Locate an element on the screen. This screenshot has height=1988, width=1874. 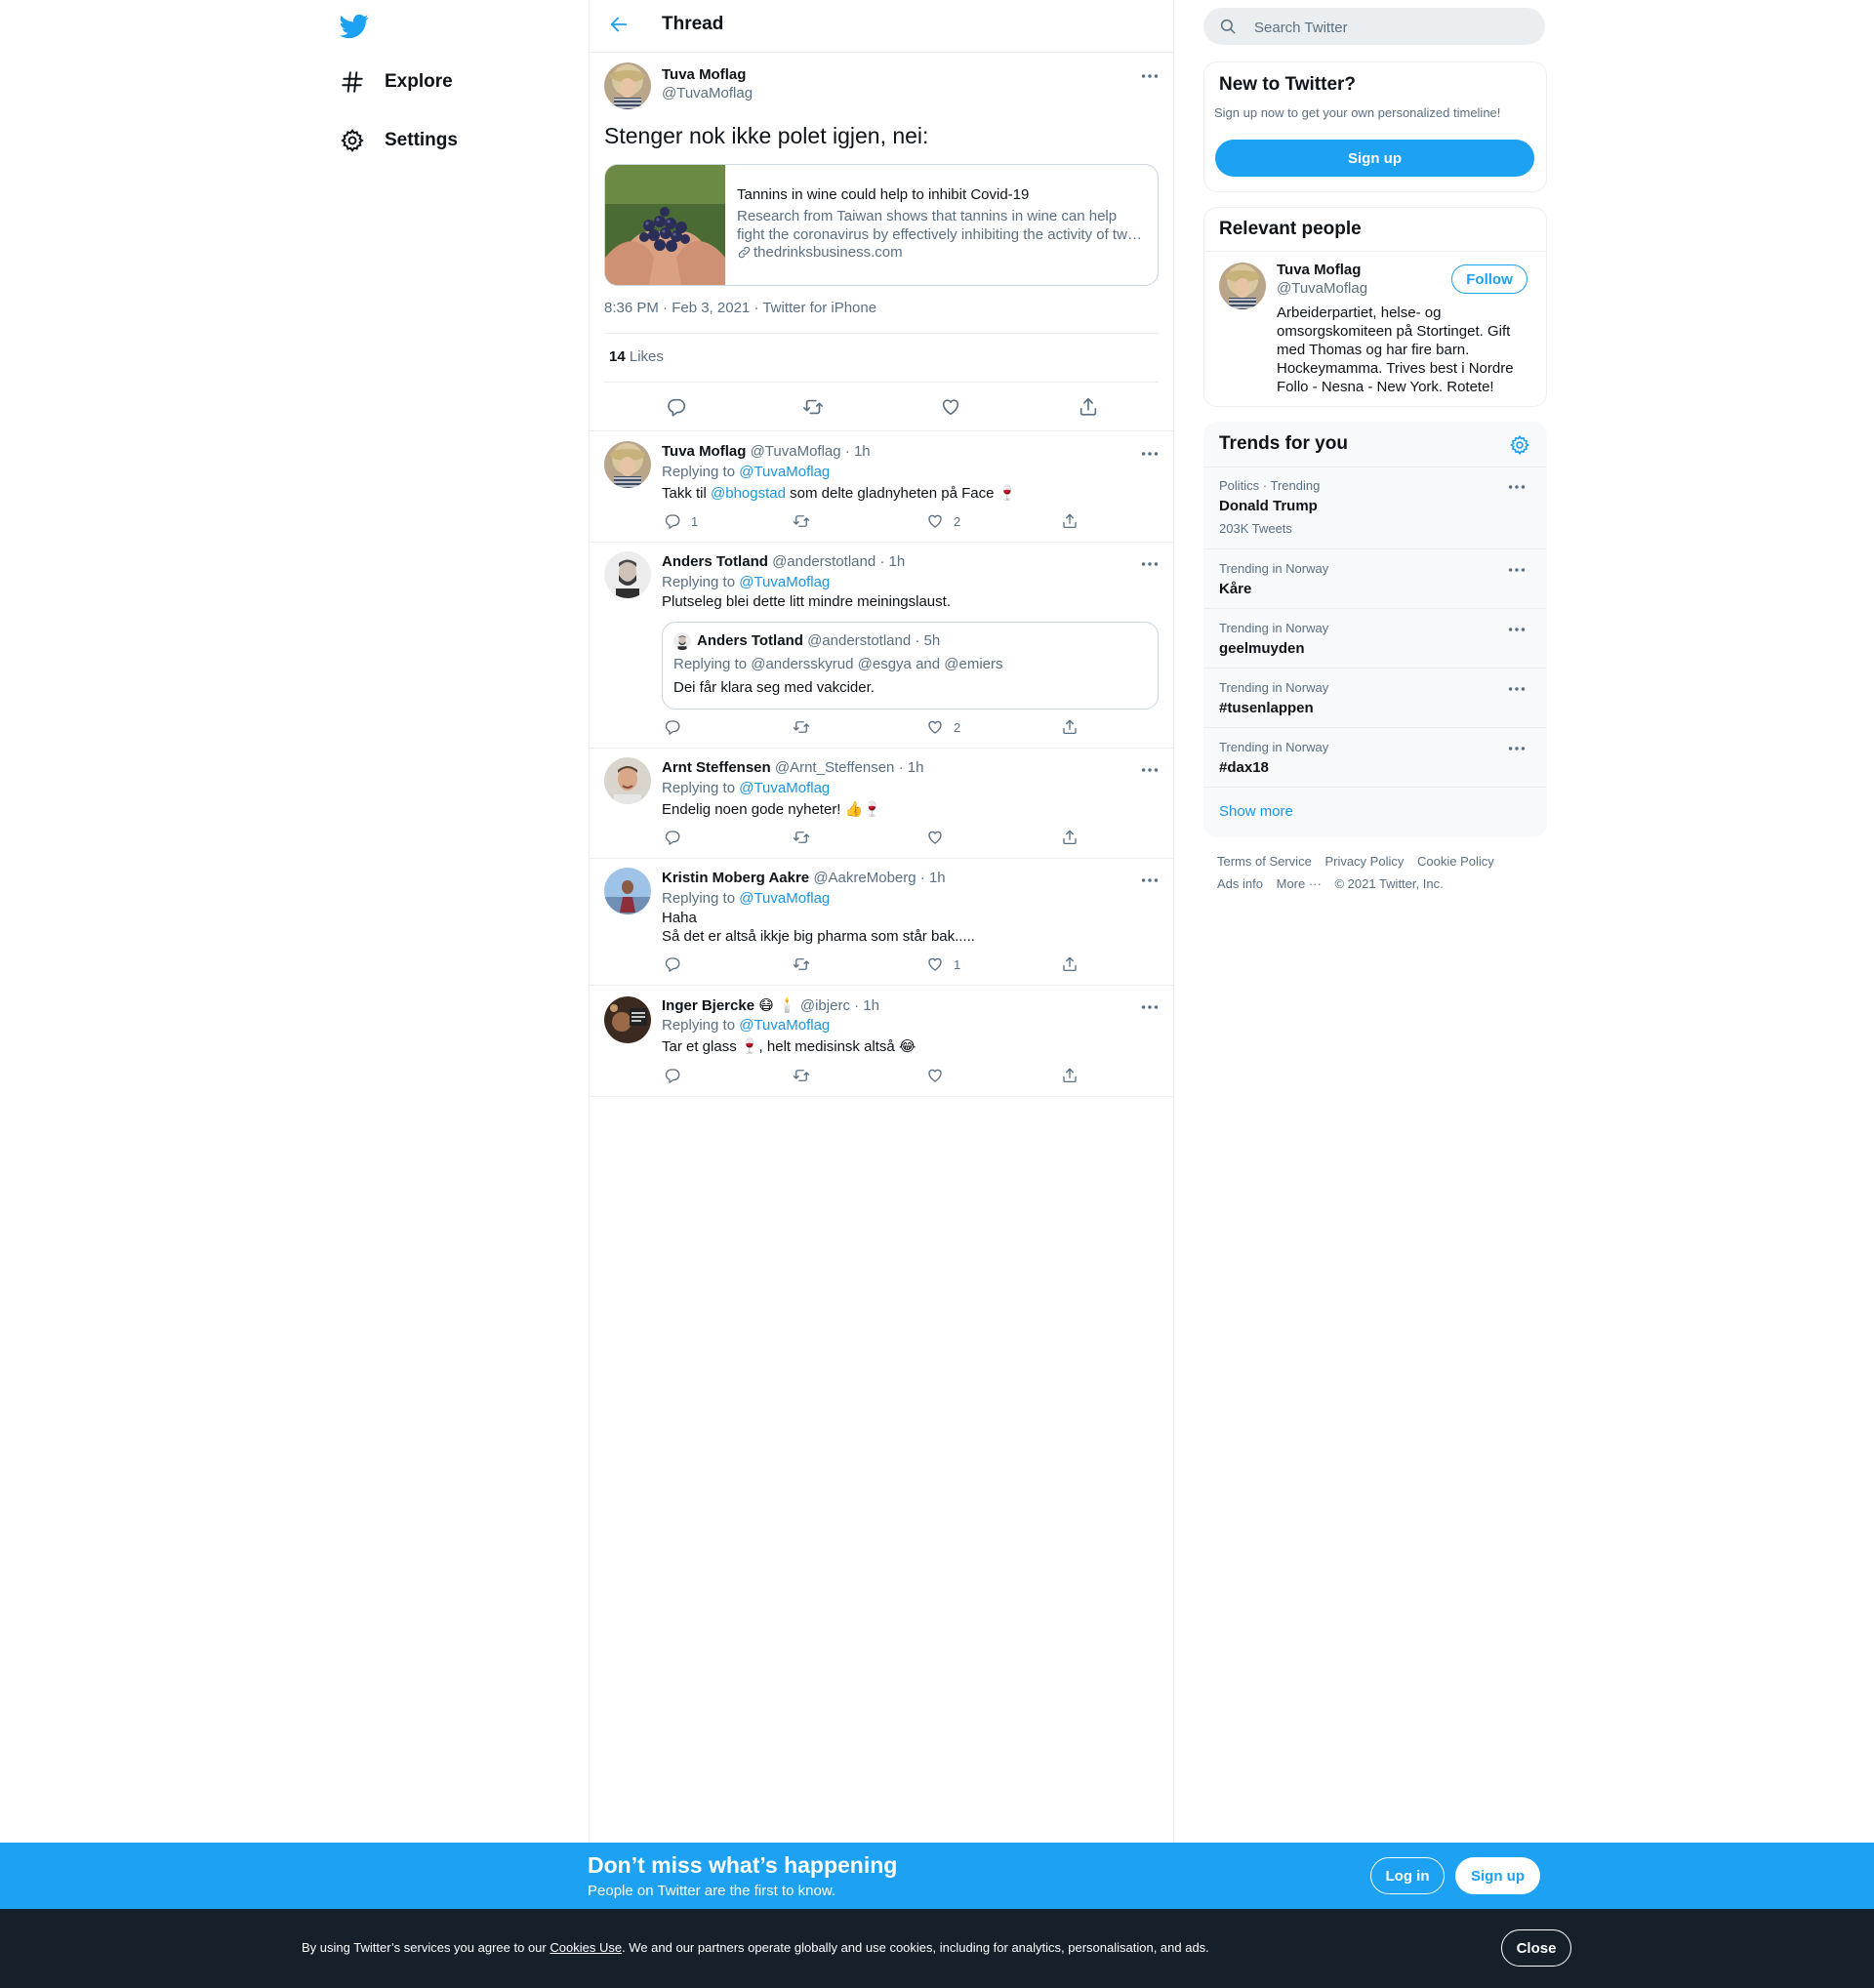
like-button: 1 is located at coordinates (943, 964).